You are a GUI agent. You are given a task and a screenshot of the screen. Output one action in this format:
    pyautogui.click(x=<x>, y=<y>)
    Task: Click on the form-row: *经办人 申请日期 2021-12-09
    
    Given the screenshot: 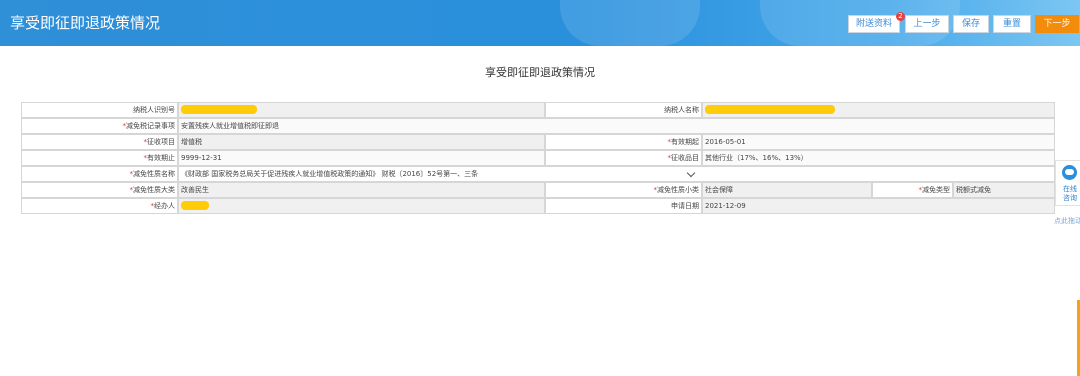 What is the action you would take?
    pyautogui.click(x=538, y=206)
    